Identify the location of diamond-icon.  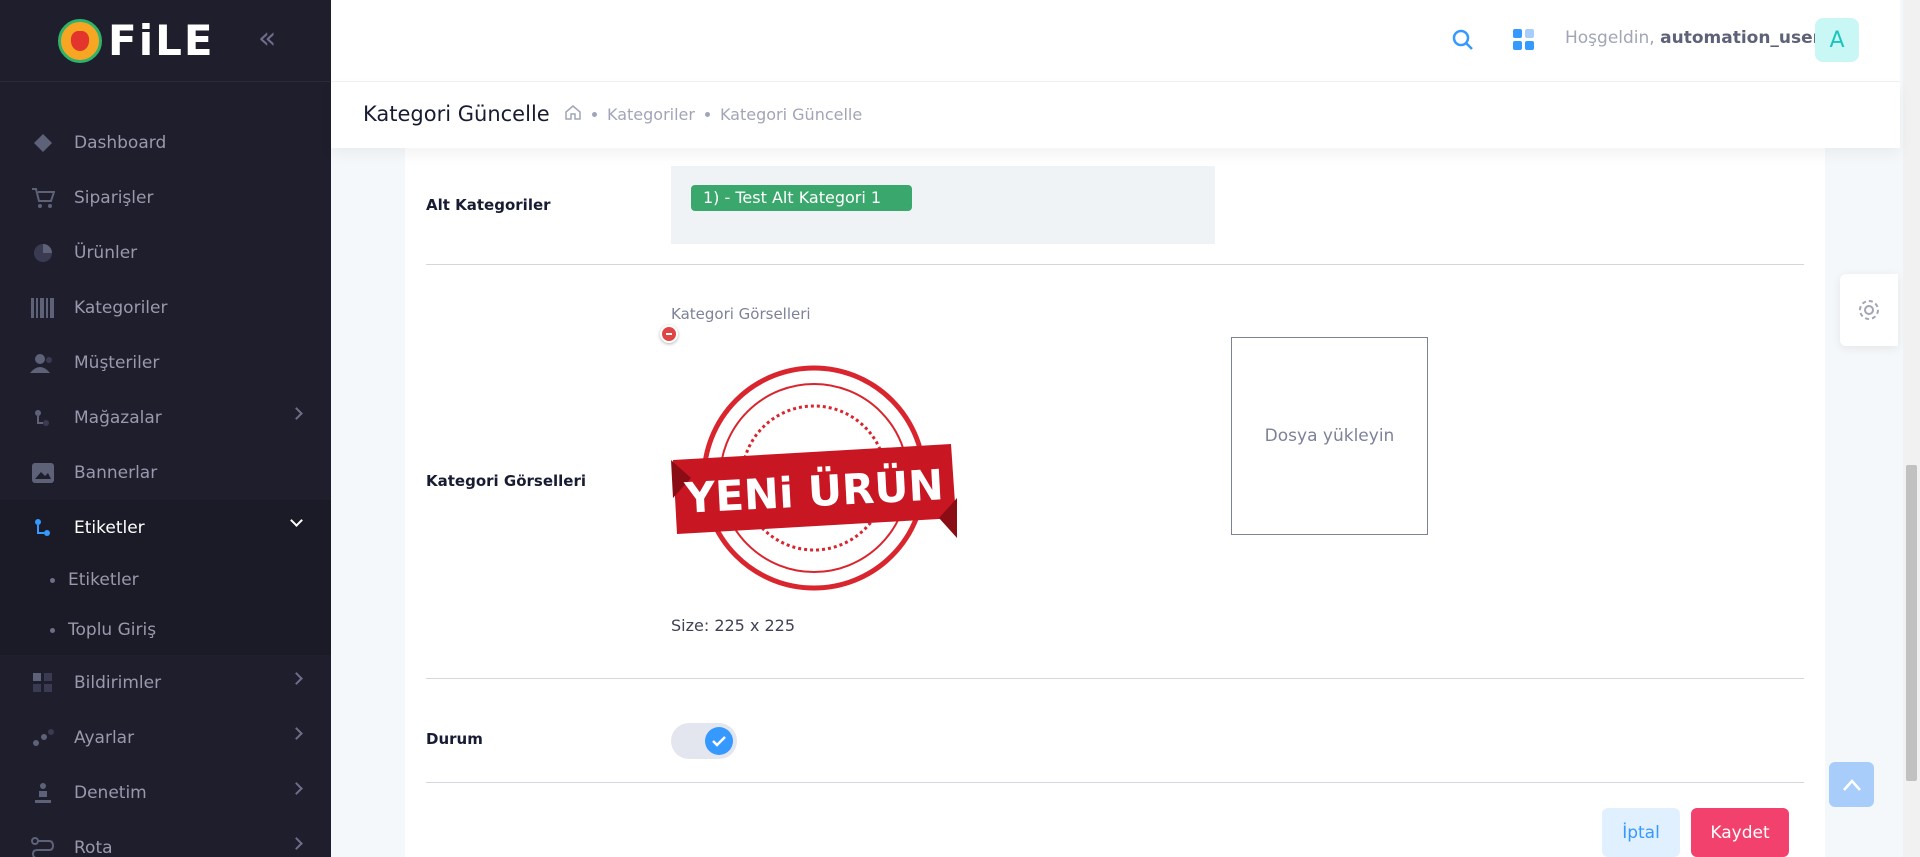
(43, 143).